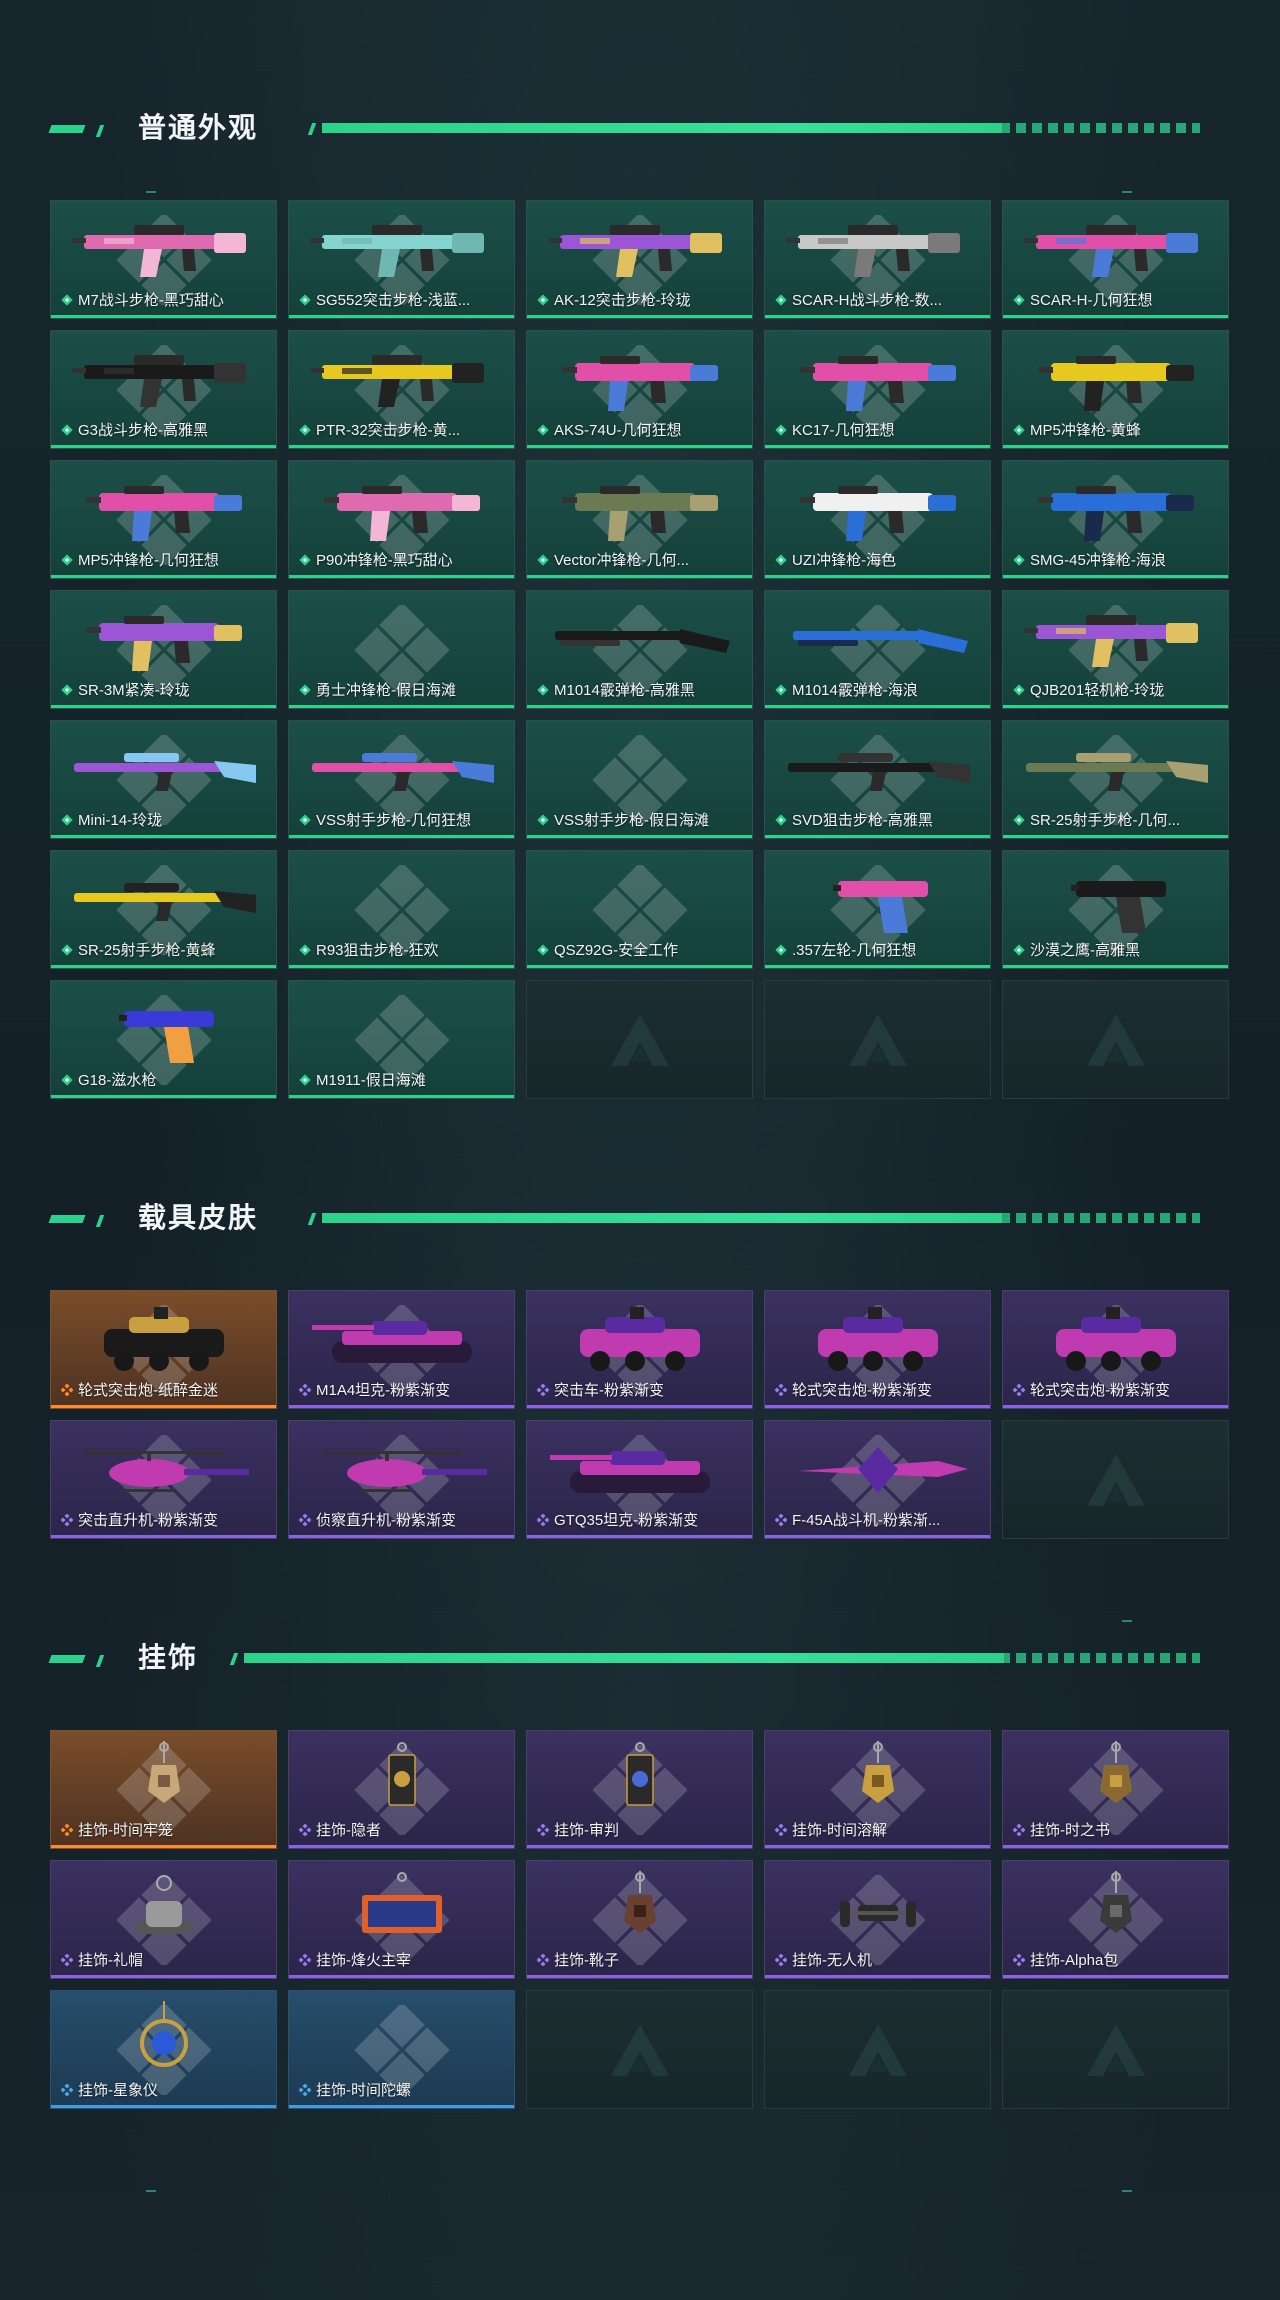 Image resolution: width=1280 pixels, height=2300 pixels. I want to click on item-card: 沙漠之鹰-高雅黑, so click(1115, 909).